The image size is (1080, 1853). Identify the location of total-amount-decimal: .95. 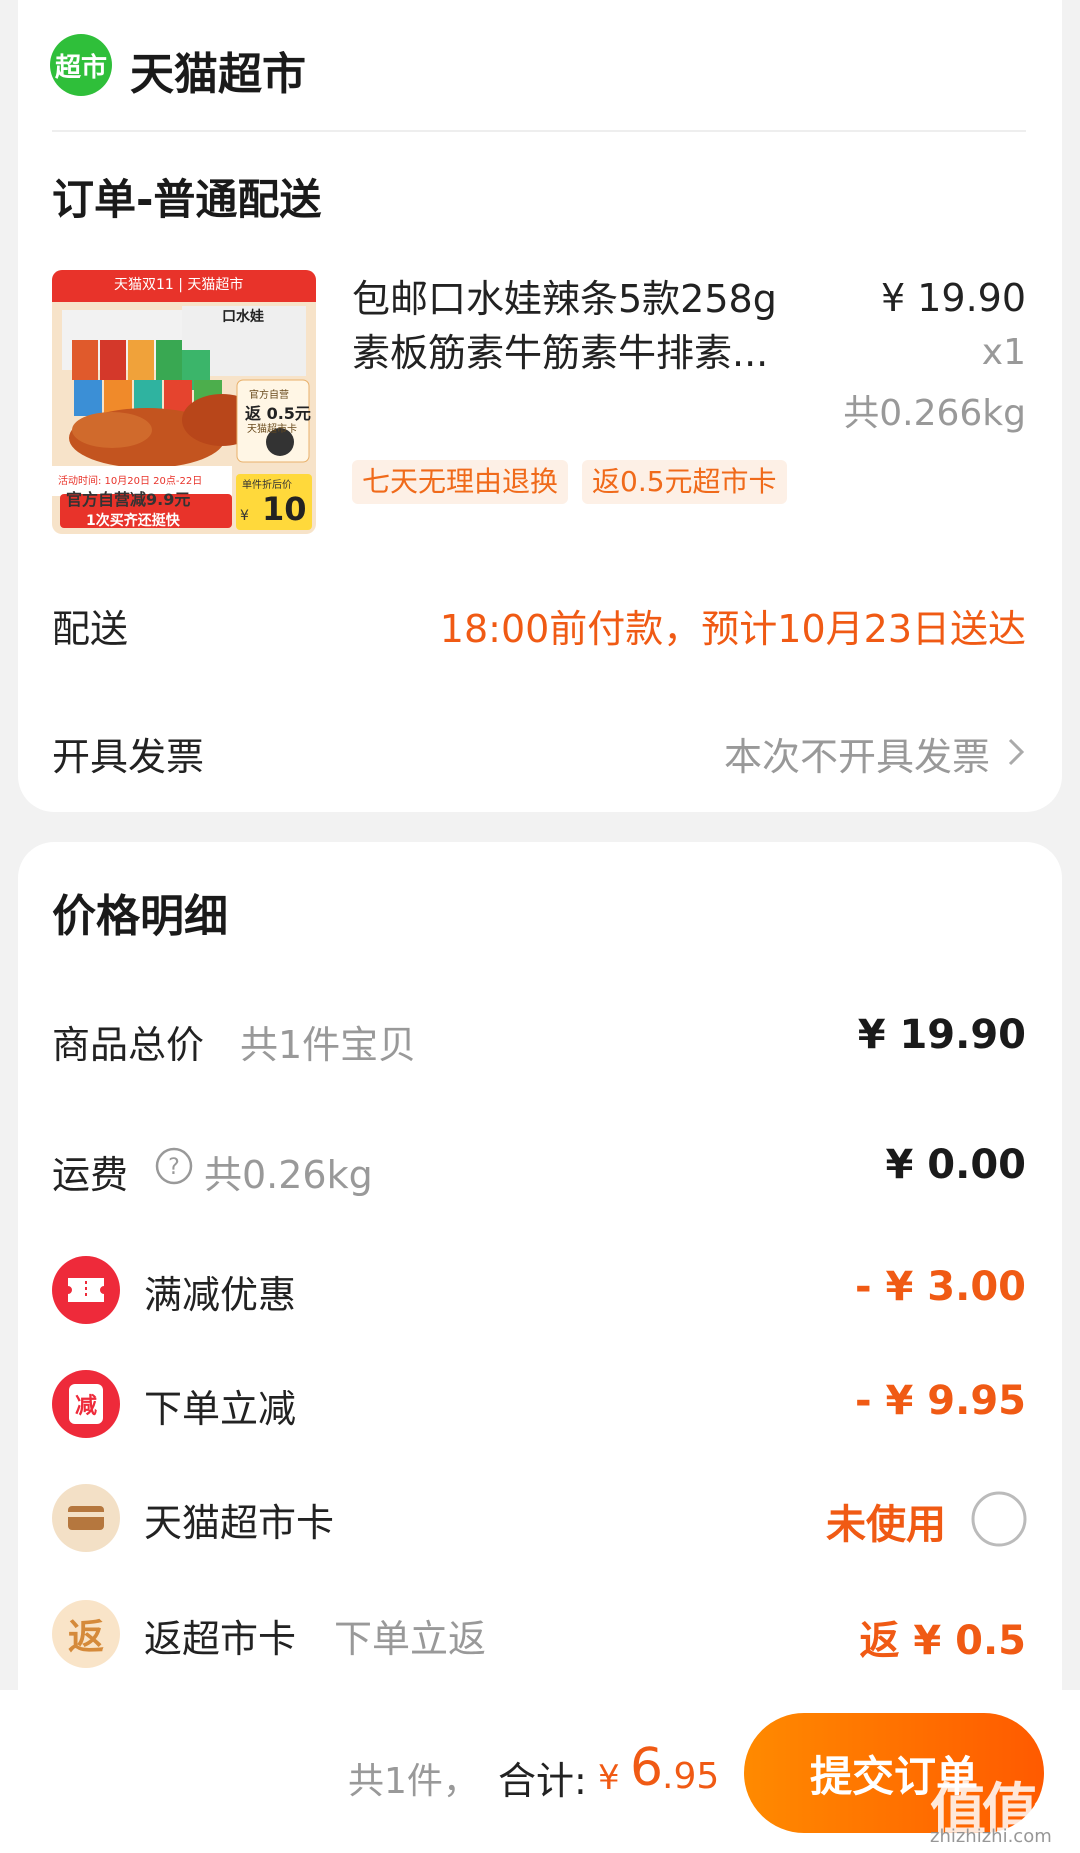
(691, 1776).